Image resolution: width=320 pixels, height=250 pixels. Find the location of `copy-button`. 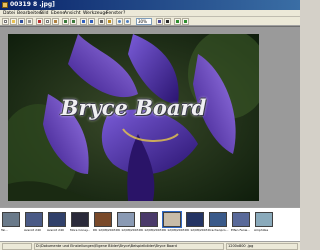

copy-button is located at coordinates (47, 21).